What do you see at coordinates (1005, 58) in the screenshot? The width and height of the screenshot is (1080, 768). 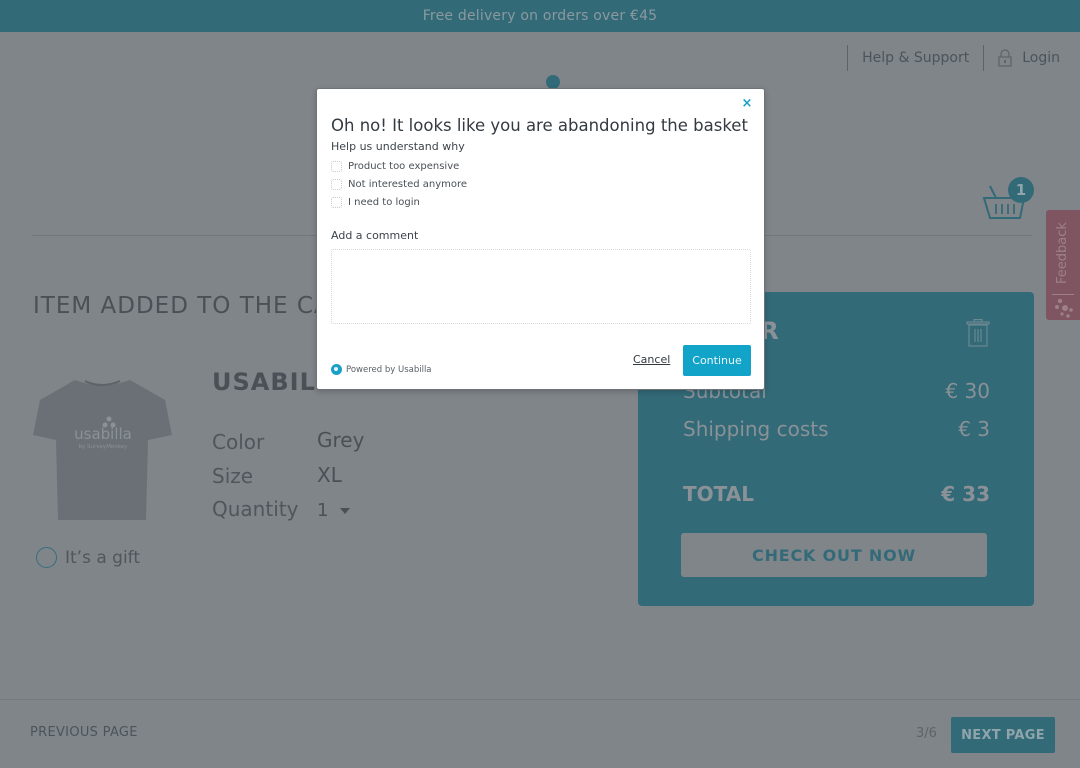 I see `lock-icon` at bounding box center [1005, 58].